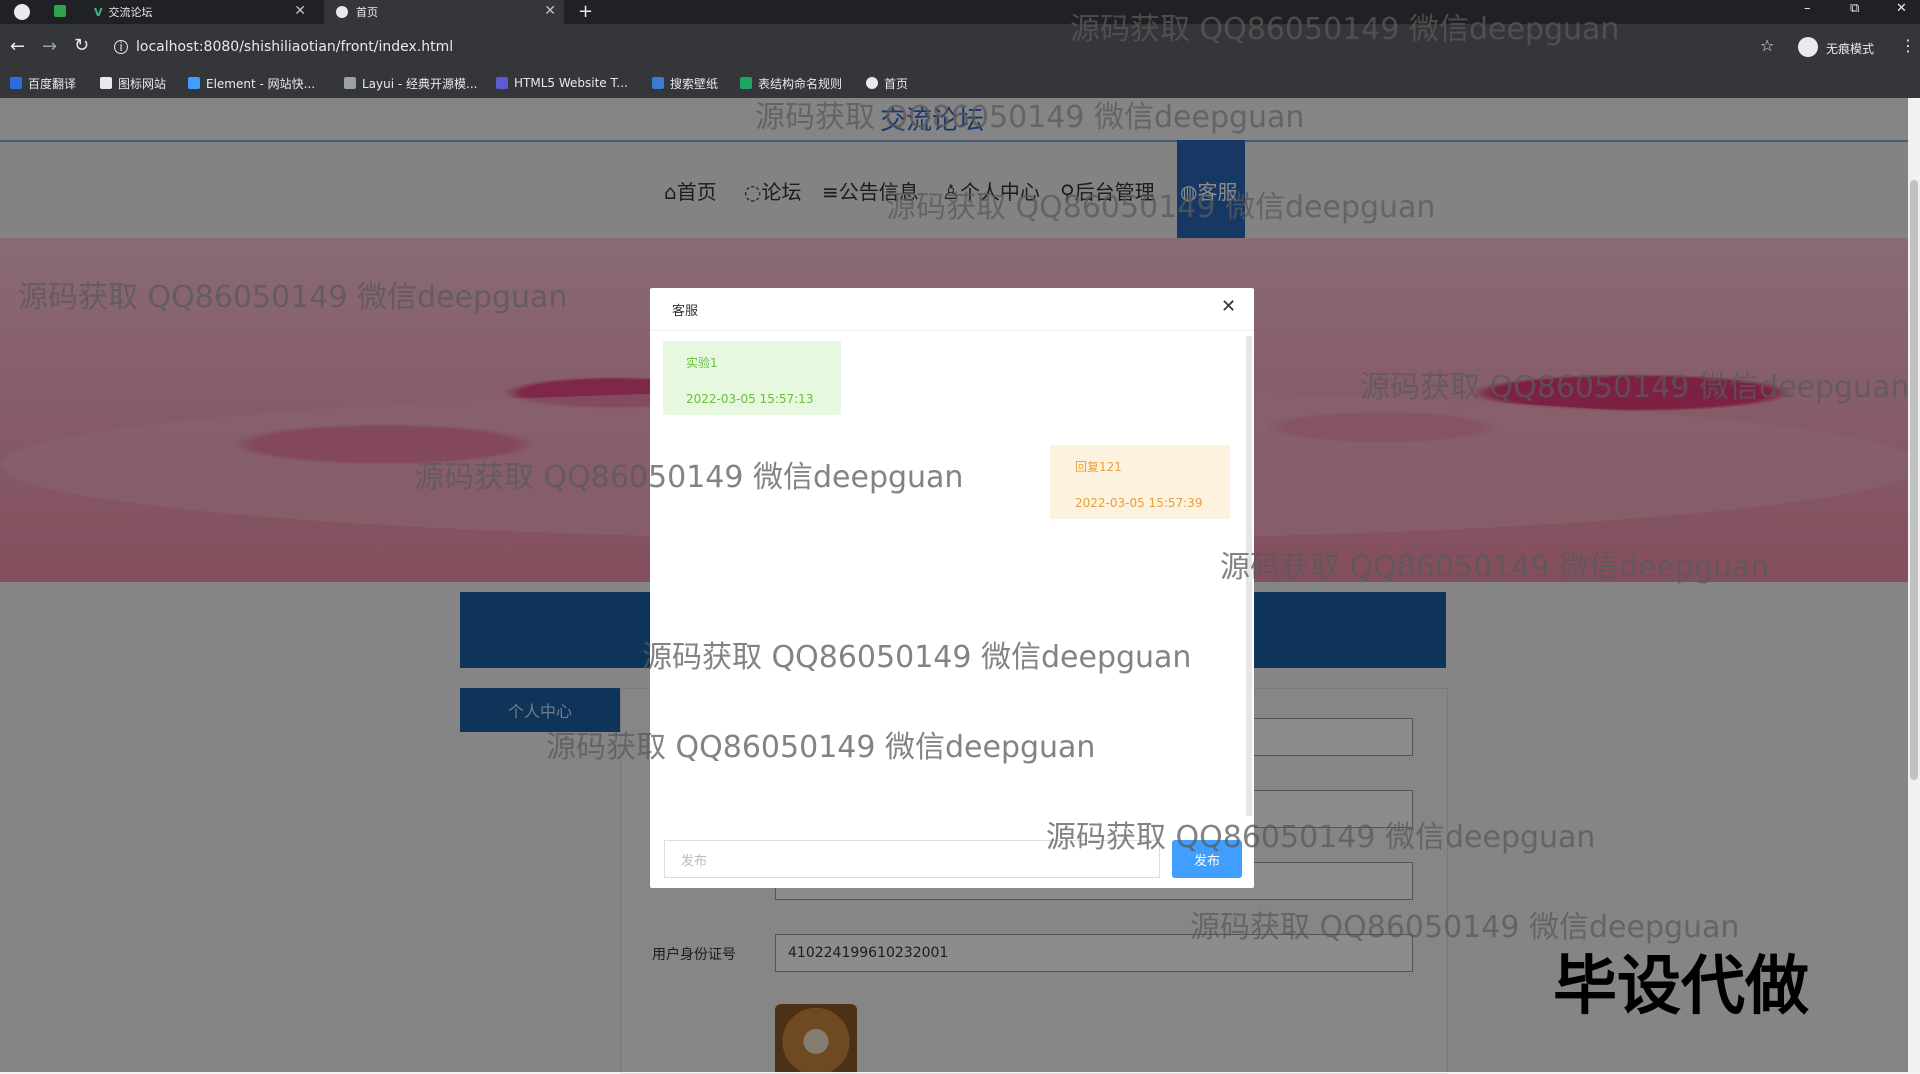 Image resolution: width=1920 pixels, height=1074 pixels. I want to click on bookmark-label: 首页, so click(896, 83).